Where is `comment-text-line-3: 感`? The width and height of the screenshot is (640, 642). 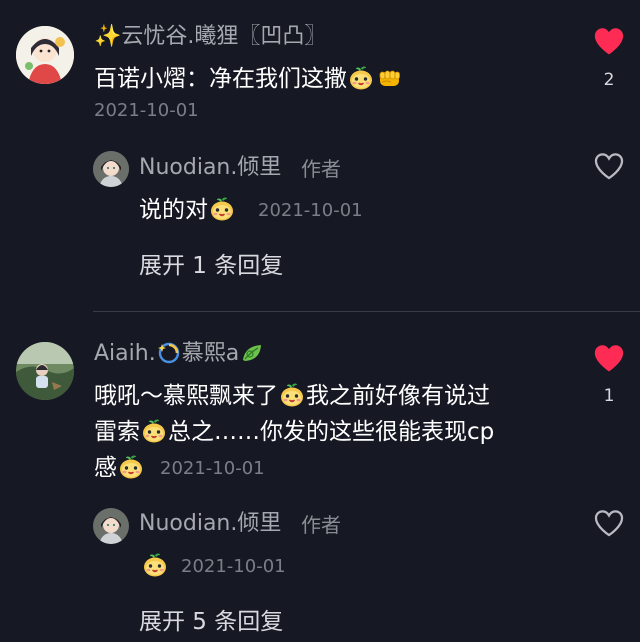 comment-text-line-3: 感 is located at coordinates (119, 468).